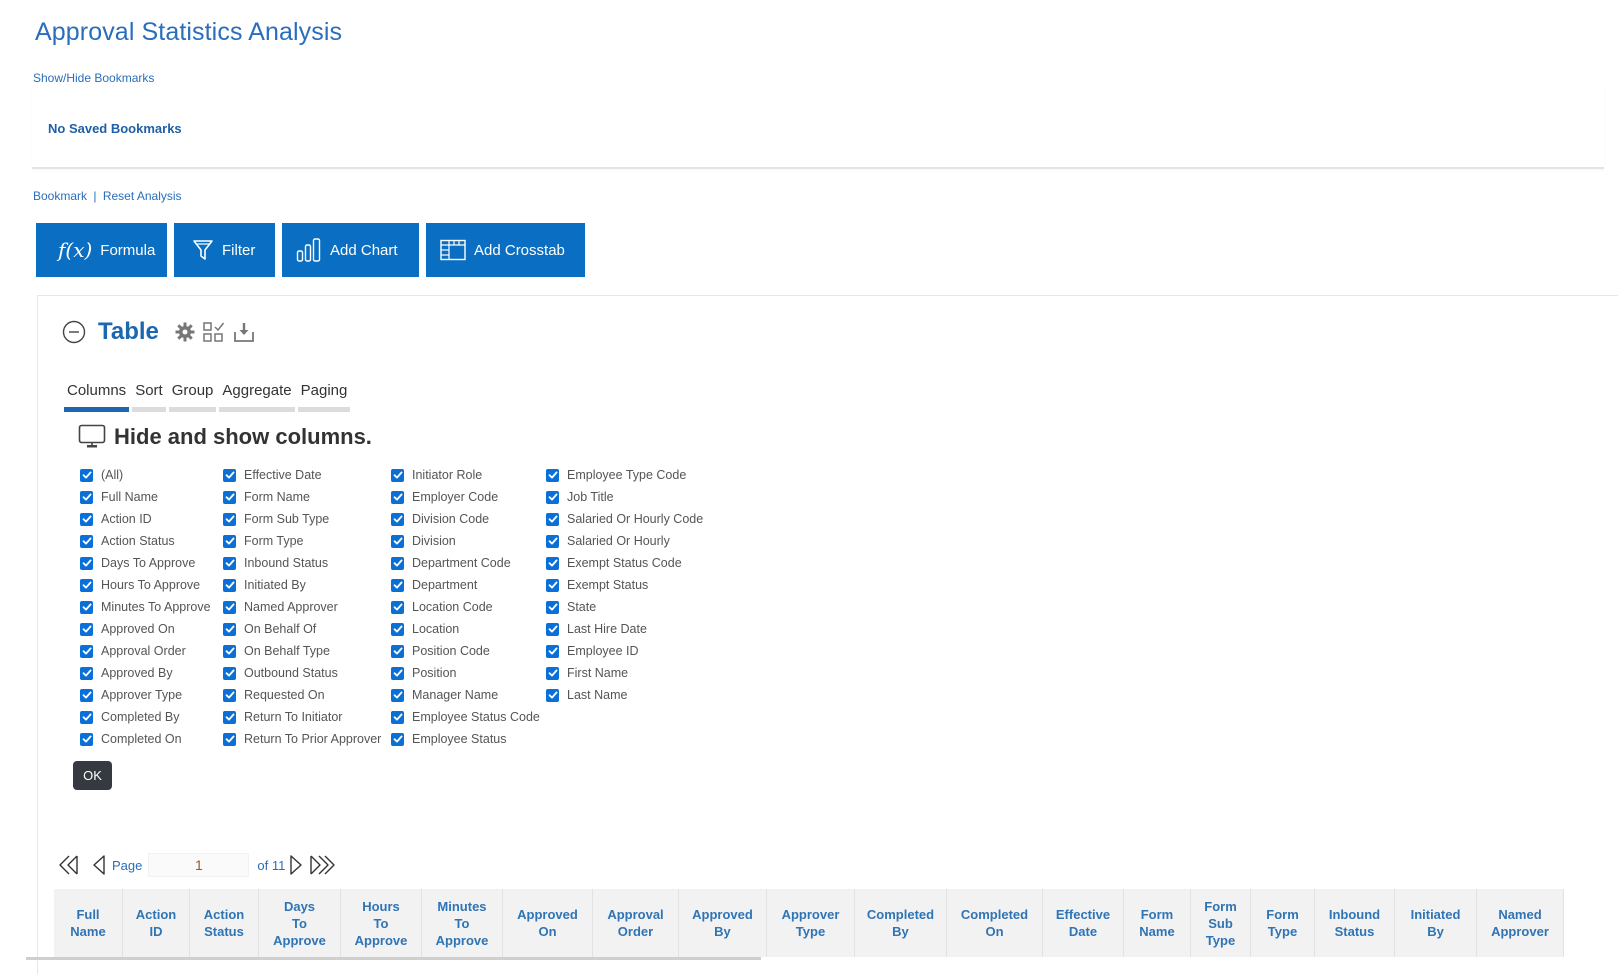 The image size is (1618, 974). I want to click on add-chart-button: Add Chart, so click(350, 250).